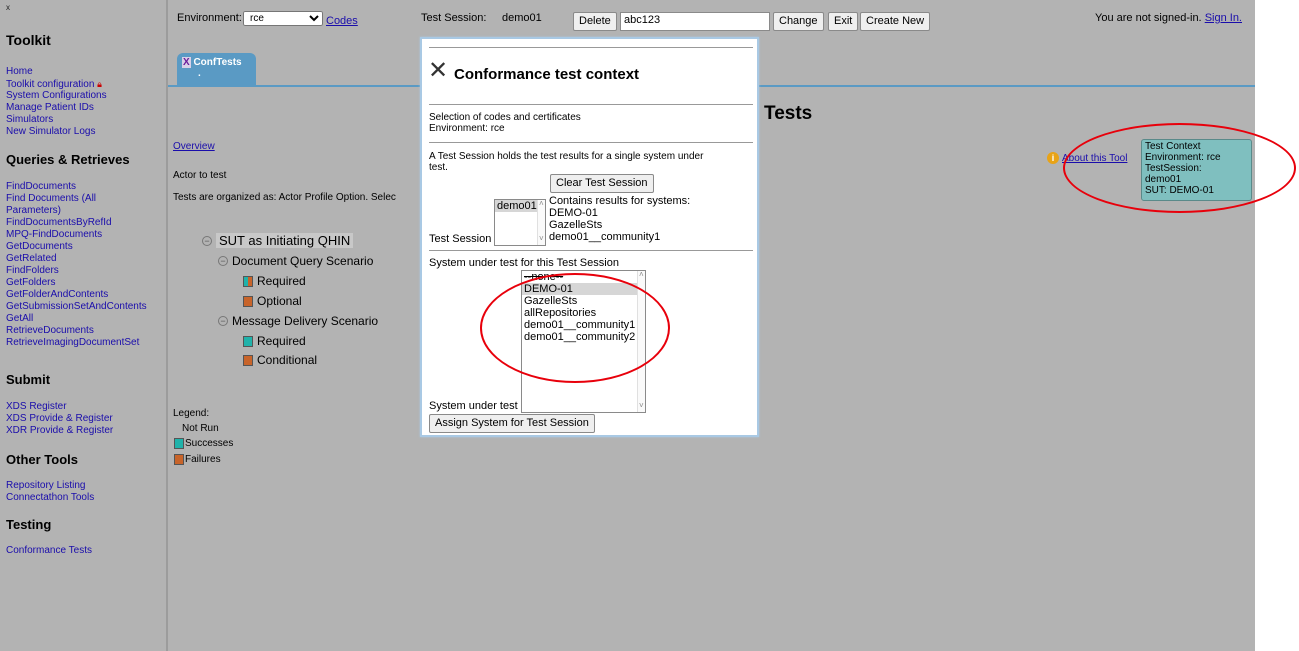 The height and width of the screenshot is (651, 1299). Describe the element at coordinates (8, 7) in the screenshot. I see `sidebar-close-icon: x` at that location.